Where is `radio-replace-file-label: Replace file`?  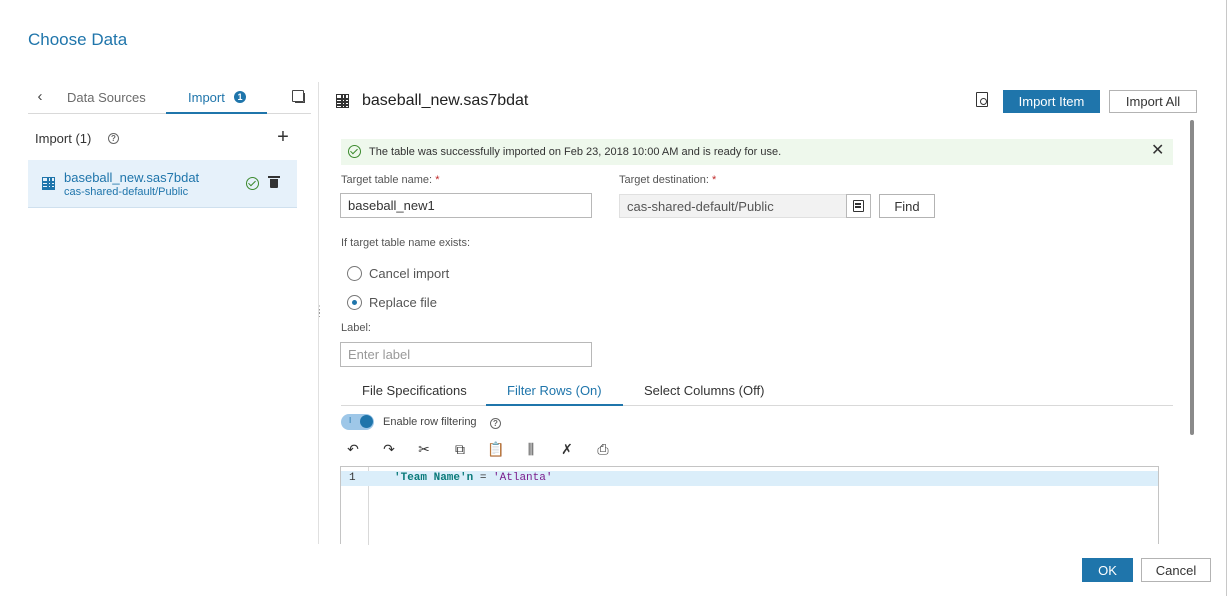
radio-replace-file-label: Replace file is located at coordinates (403, 302).